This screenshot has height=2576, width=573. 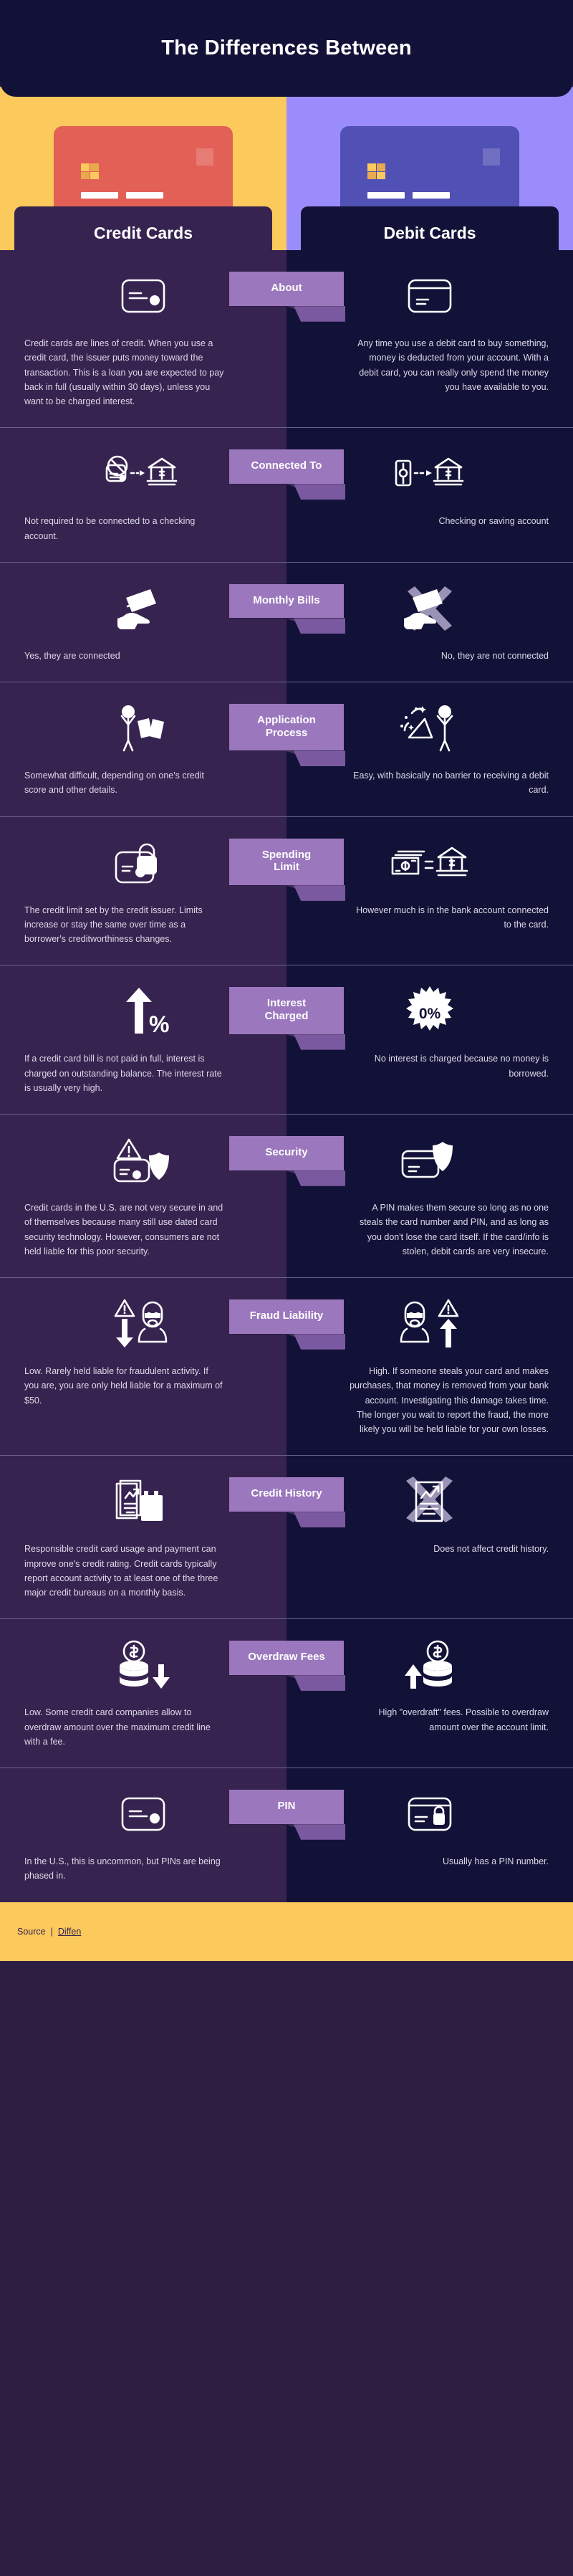 I want to click on cash-in-hand-crossed-icon, so click(x=430, y=608).